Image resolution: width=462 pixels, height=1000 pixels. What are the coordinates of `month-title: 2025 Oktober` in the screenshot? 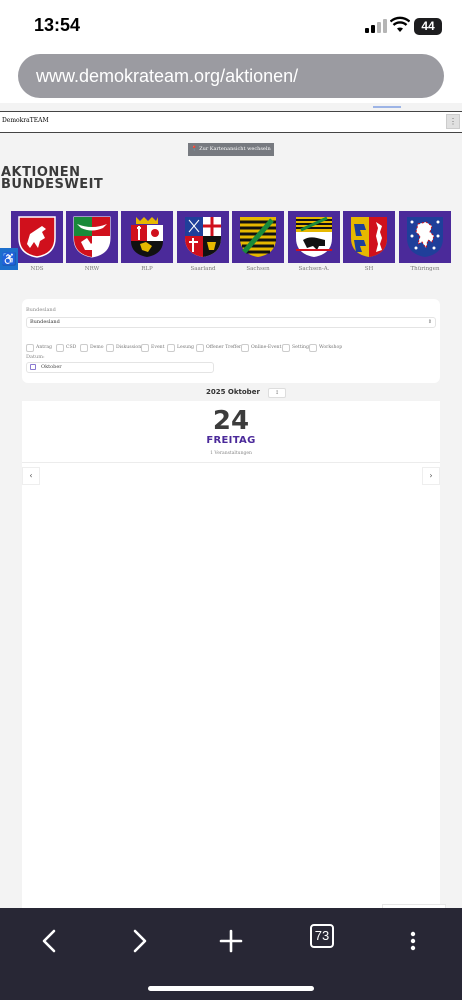 It's located at (233, 392).